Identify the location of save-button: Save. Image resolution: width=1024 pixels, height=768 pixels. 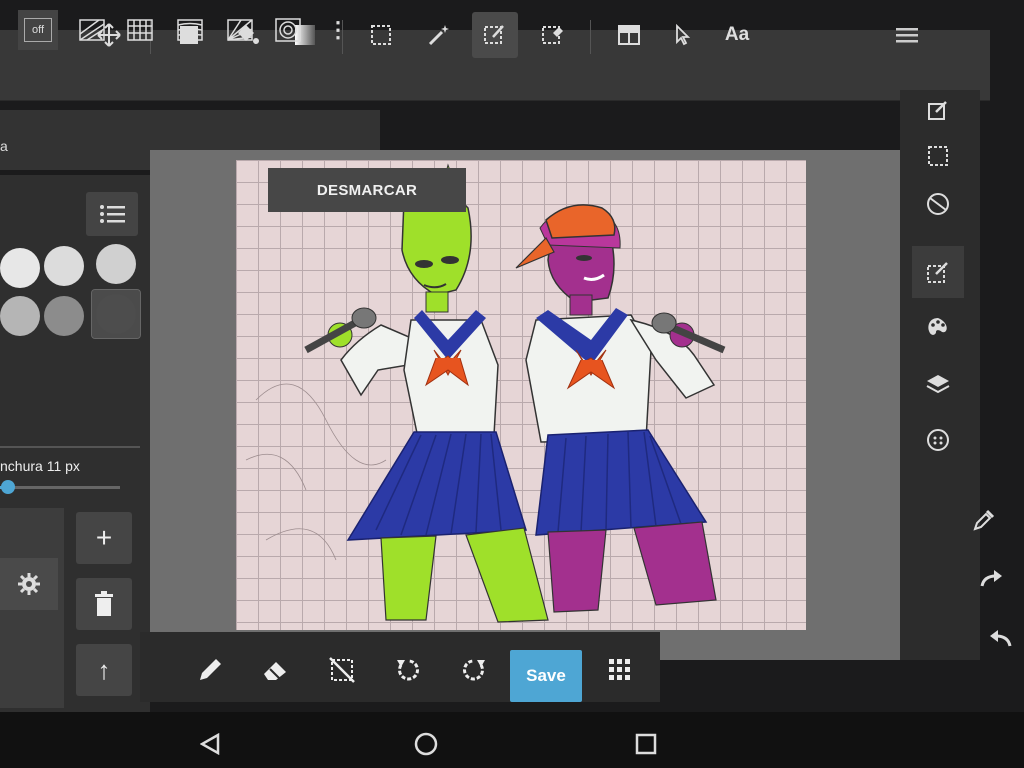
(546, 676).